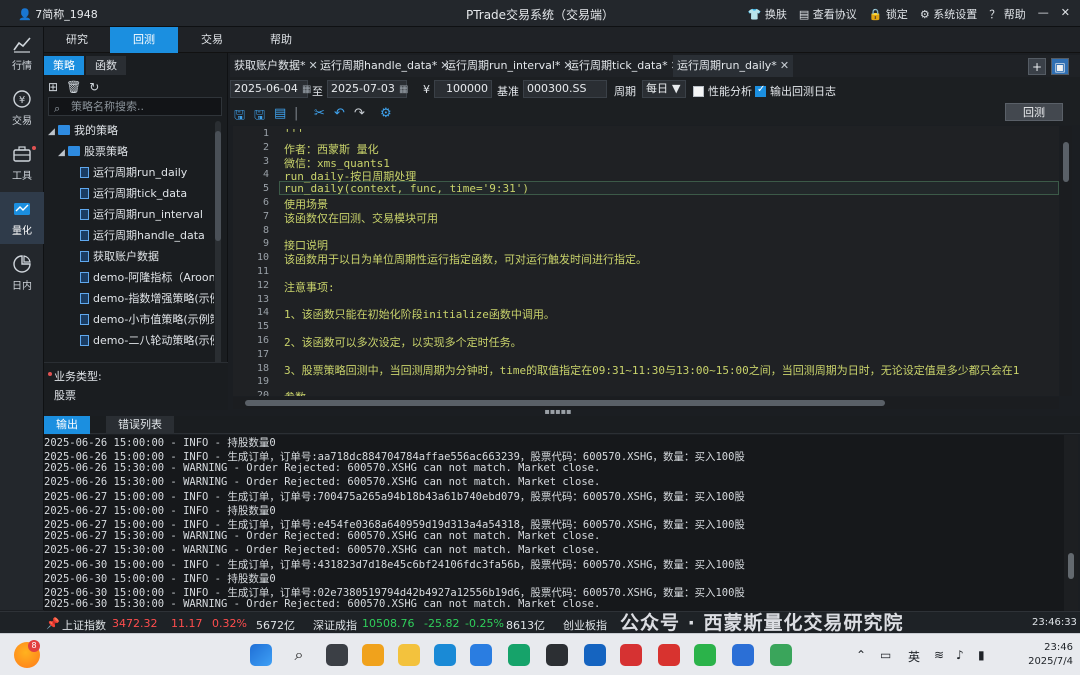 This screenshot has width=1080, height=675. What do you see at coordinates (981, 655) in the screenshot?
I see `battery-icon: ▮` at bounding box center [981, 655].